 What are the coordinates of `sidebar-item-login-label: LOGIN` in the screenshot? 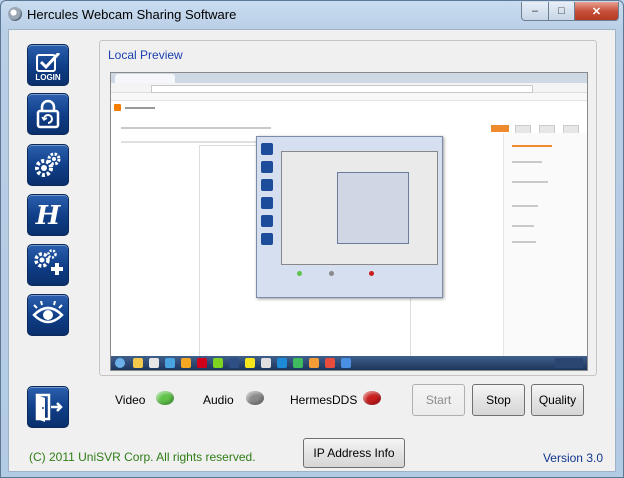 It's located at (48, 77).